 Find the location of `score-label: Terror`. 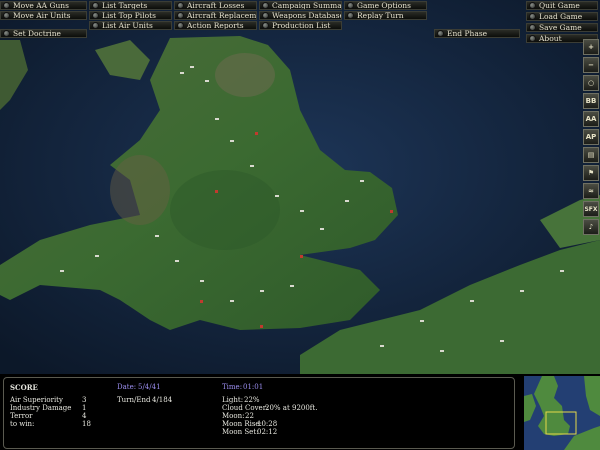

score-label: Terror is located at coordinates (21, 416).